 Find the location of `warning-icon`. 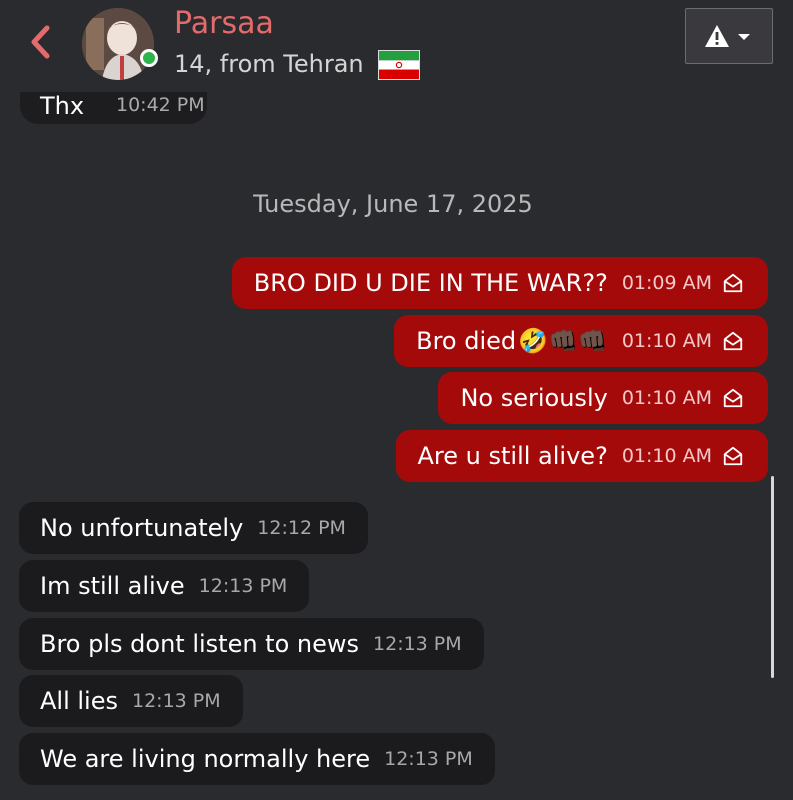

warning-icon is located at coordinates (727, 36).